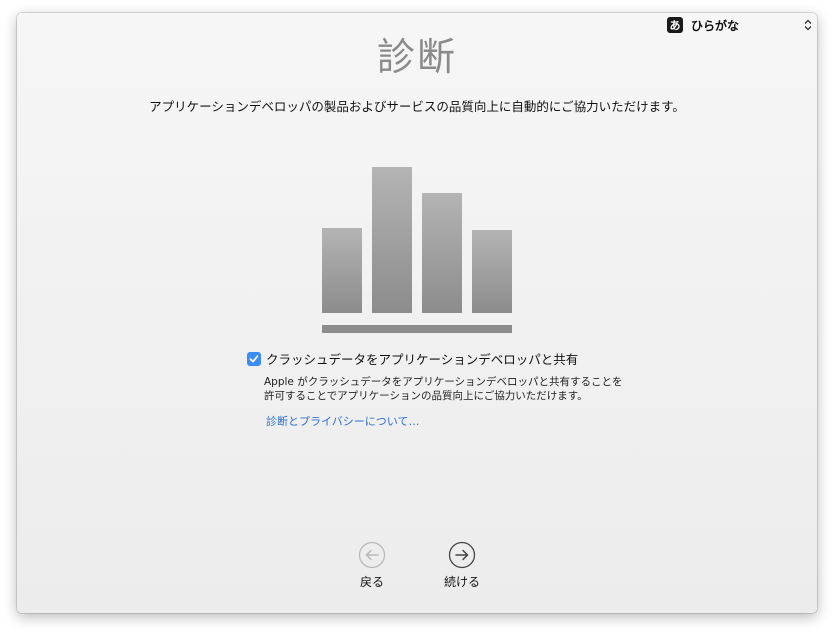  Describe the element at coordinates (741, 25) in the screenshot. I see `input-source-menu: あ ひらがな` at that location.